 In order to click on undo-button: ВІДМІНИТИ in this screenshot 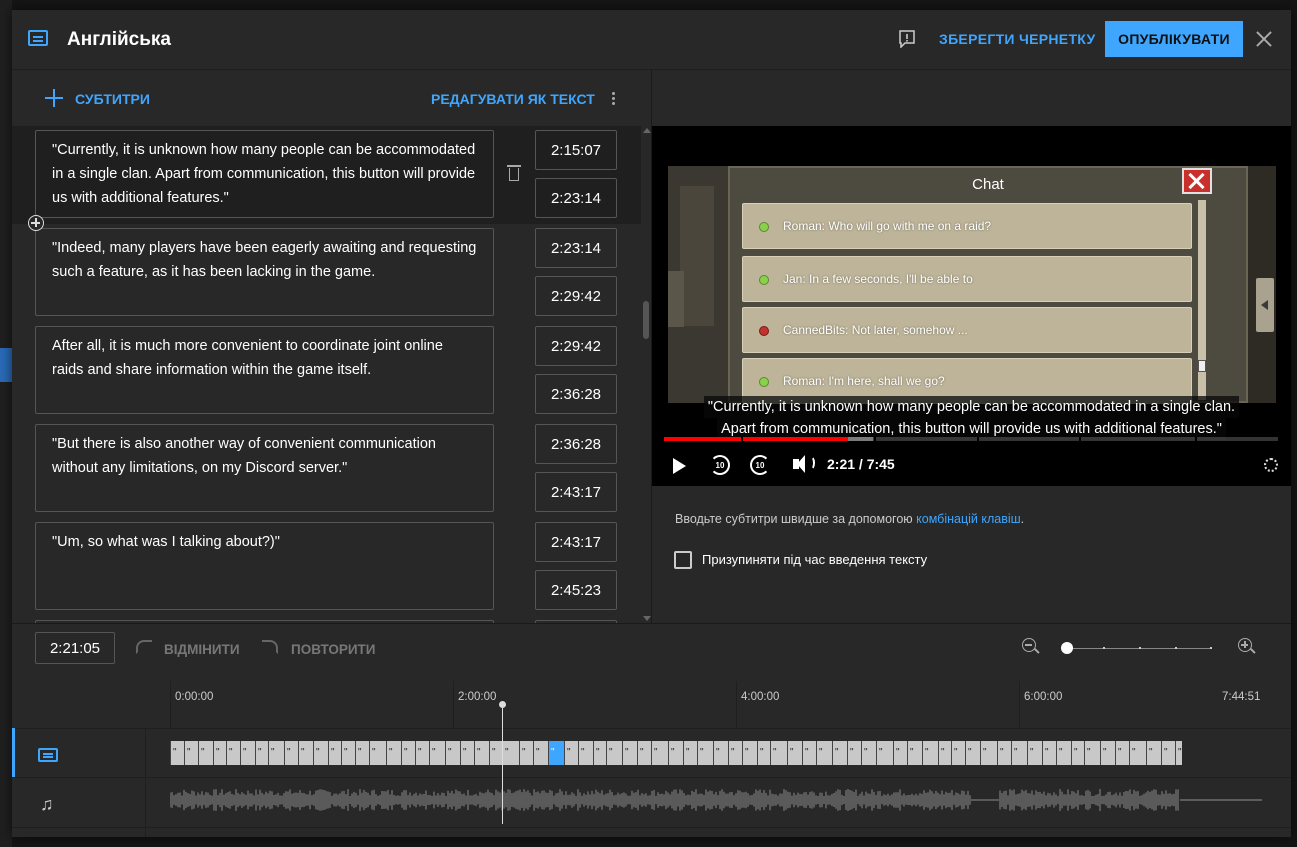, I will do `click(202, 649)`.